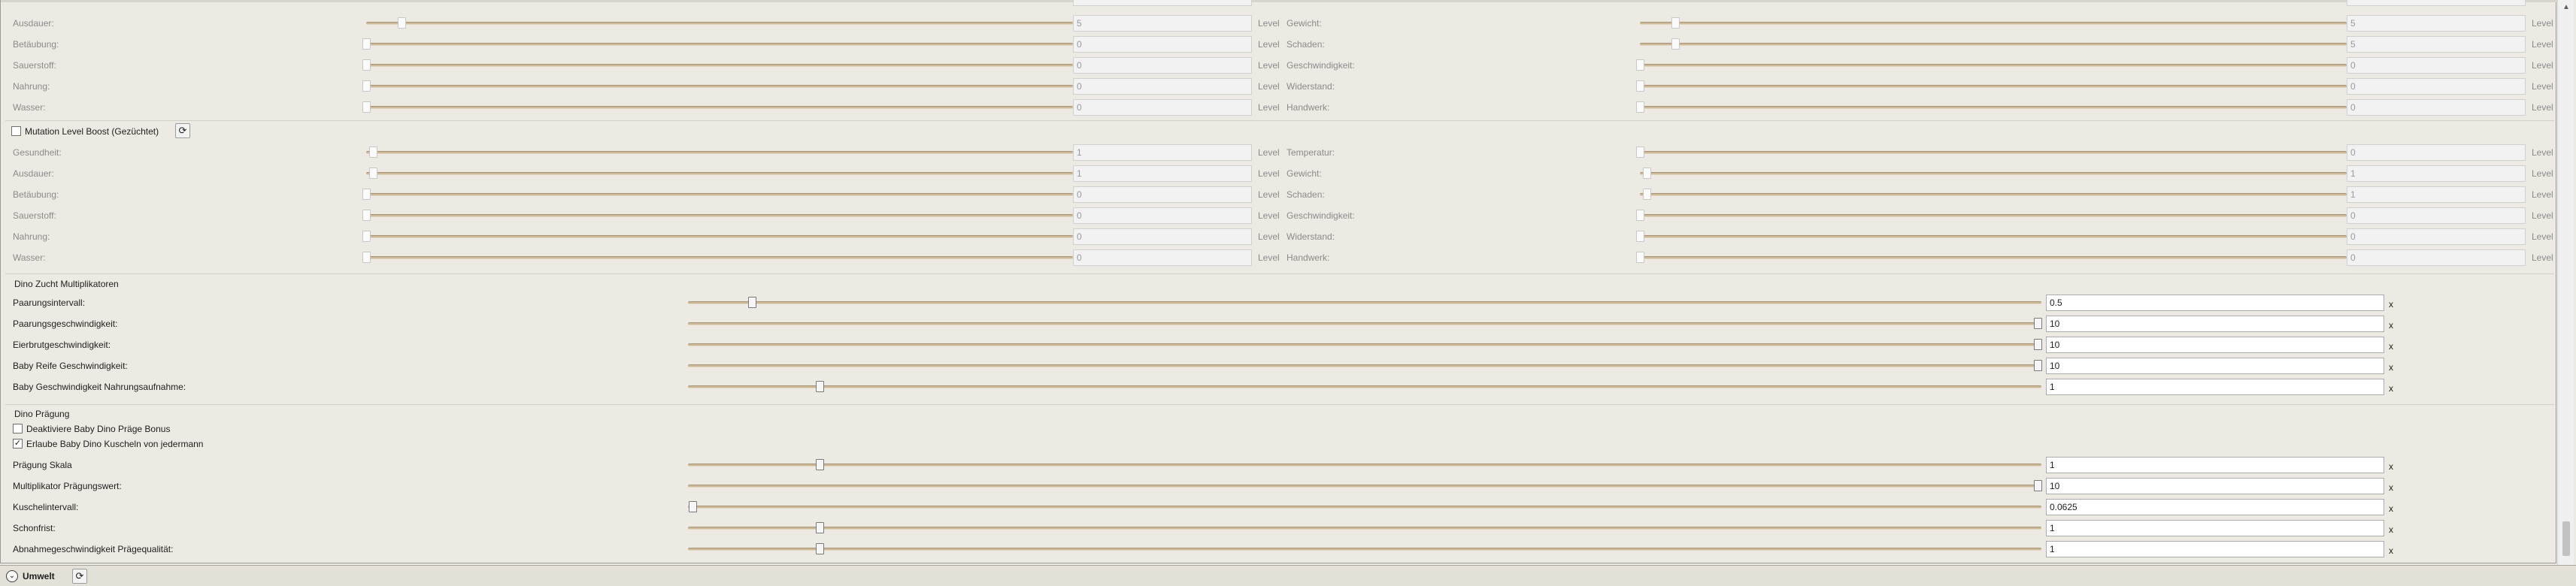 This screenshot has width=2576, height=586. I want to click on allow-anyone-cuddle-checkbox: ✓, so click(18, 444).